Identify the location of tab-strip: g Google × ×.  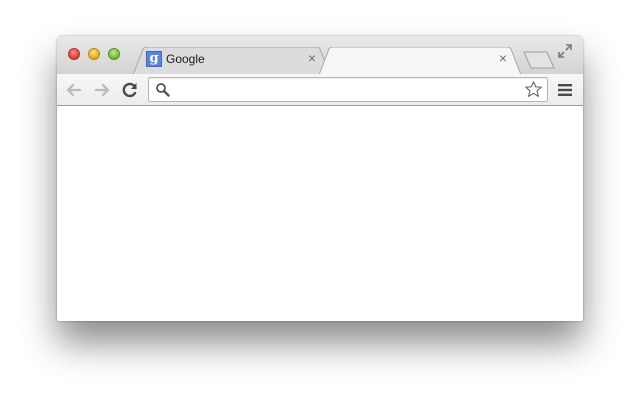
(320, 55).